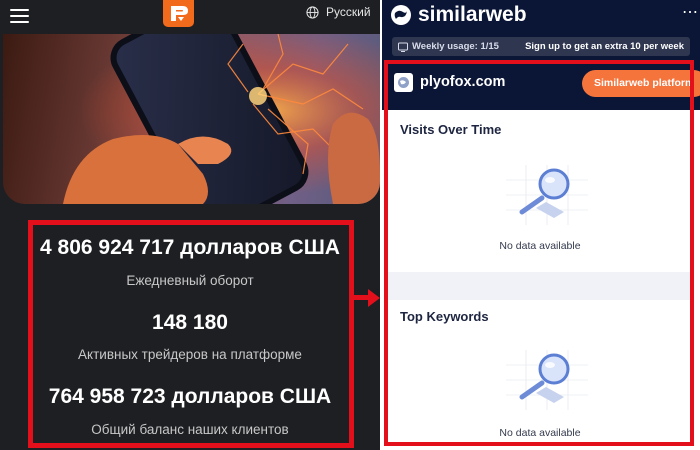 Image resolution: width=700 pixels, height=450 pixels. I want to click on similarweb-logo-icon, so click(401, 15).